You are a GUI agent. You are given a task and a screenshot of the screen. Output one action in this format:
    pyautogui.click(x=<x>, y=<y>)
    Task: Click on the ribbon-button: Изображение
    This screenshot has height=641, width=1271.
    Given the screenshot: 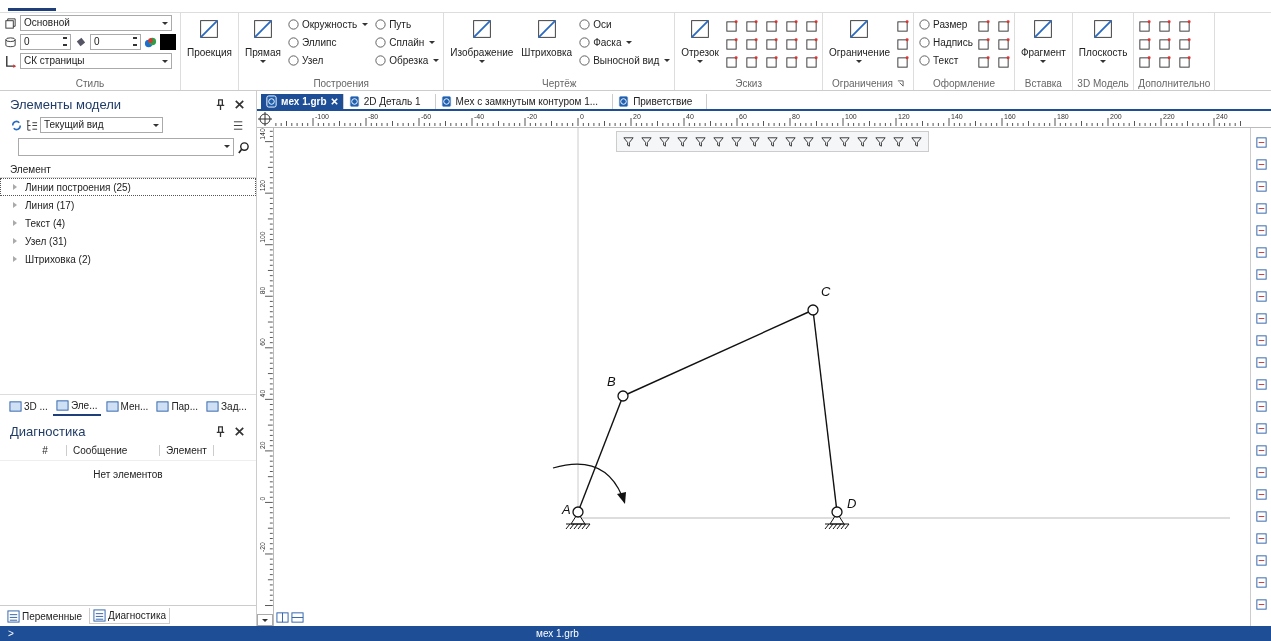 What is the action you would take?
    pyautogui.click(x=482, y=40)
    